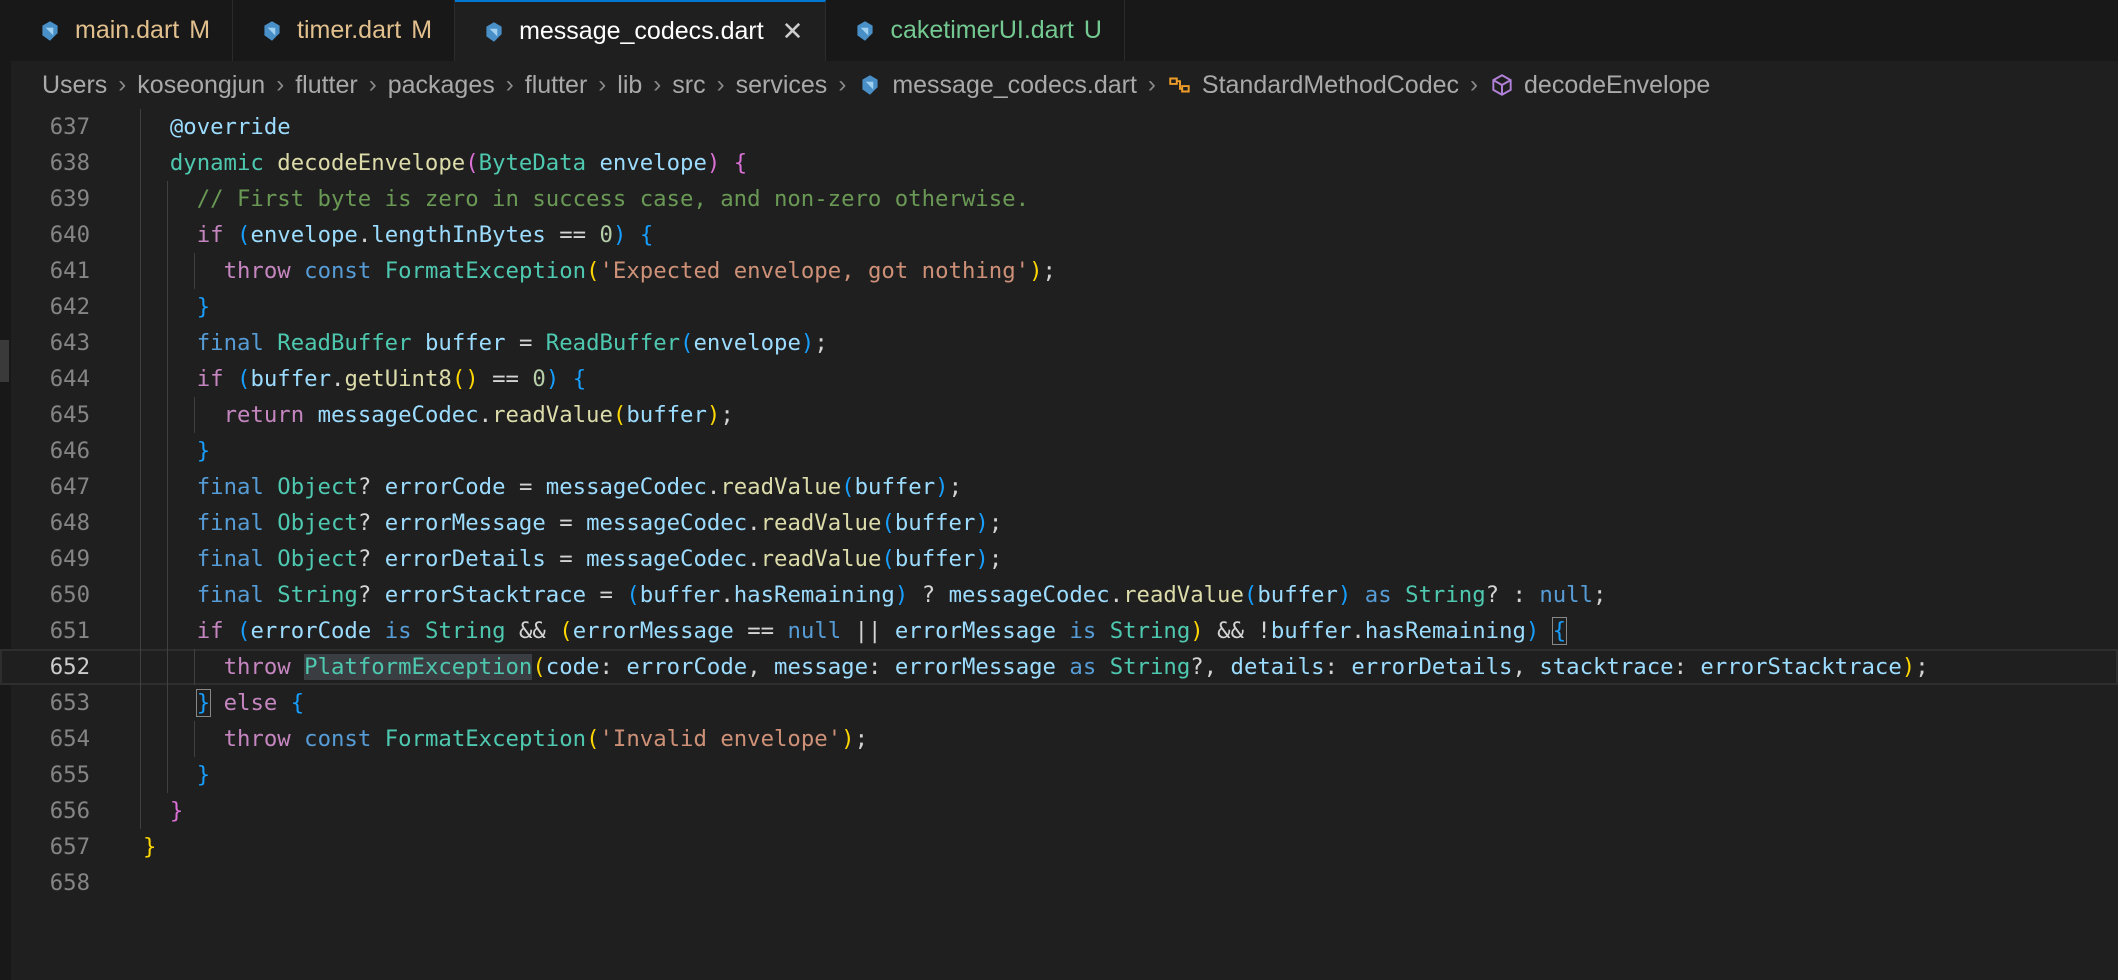  I want to click on code-text: }, so click(149, 847).